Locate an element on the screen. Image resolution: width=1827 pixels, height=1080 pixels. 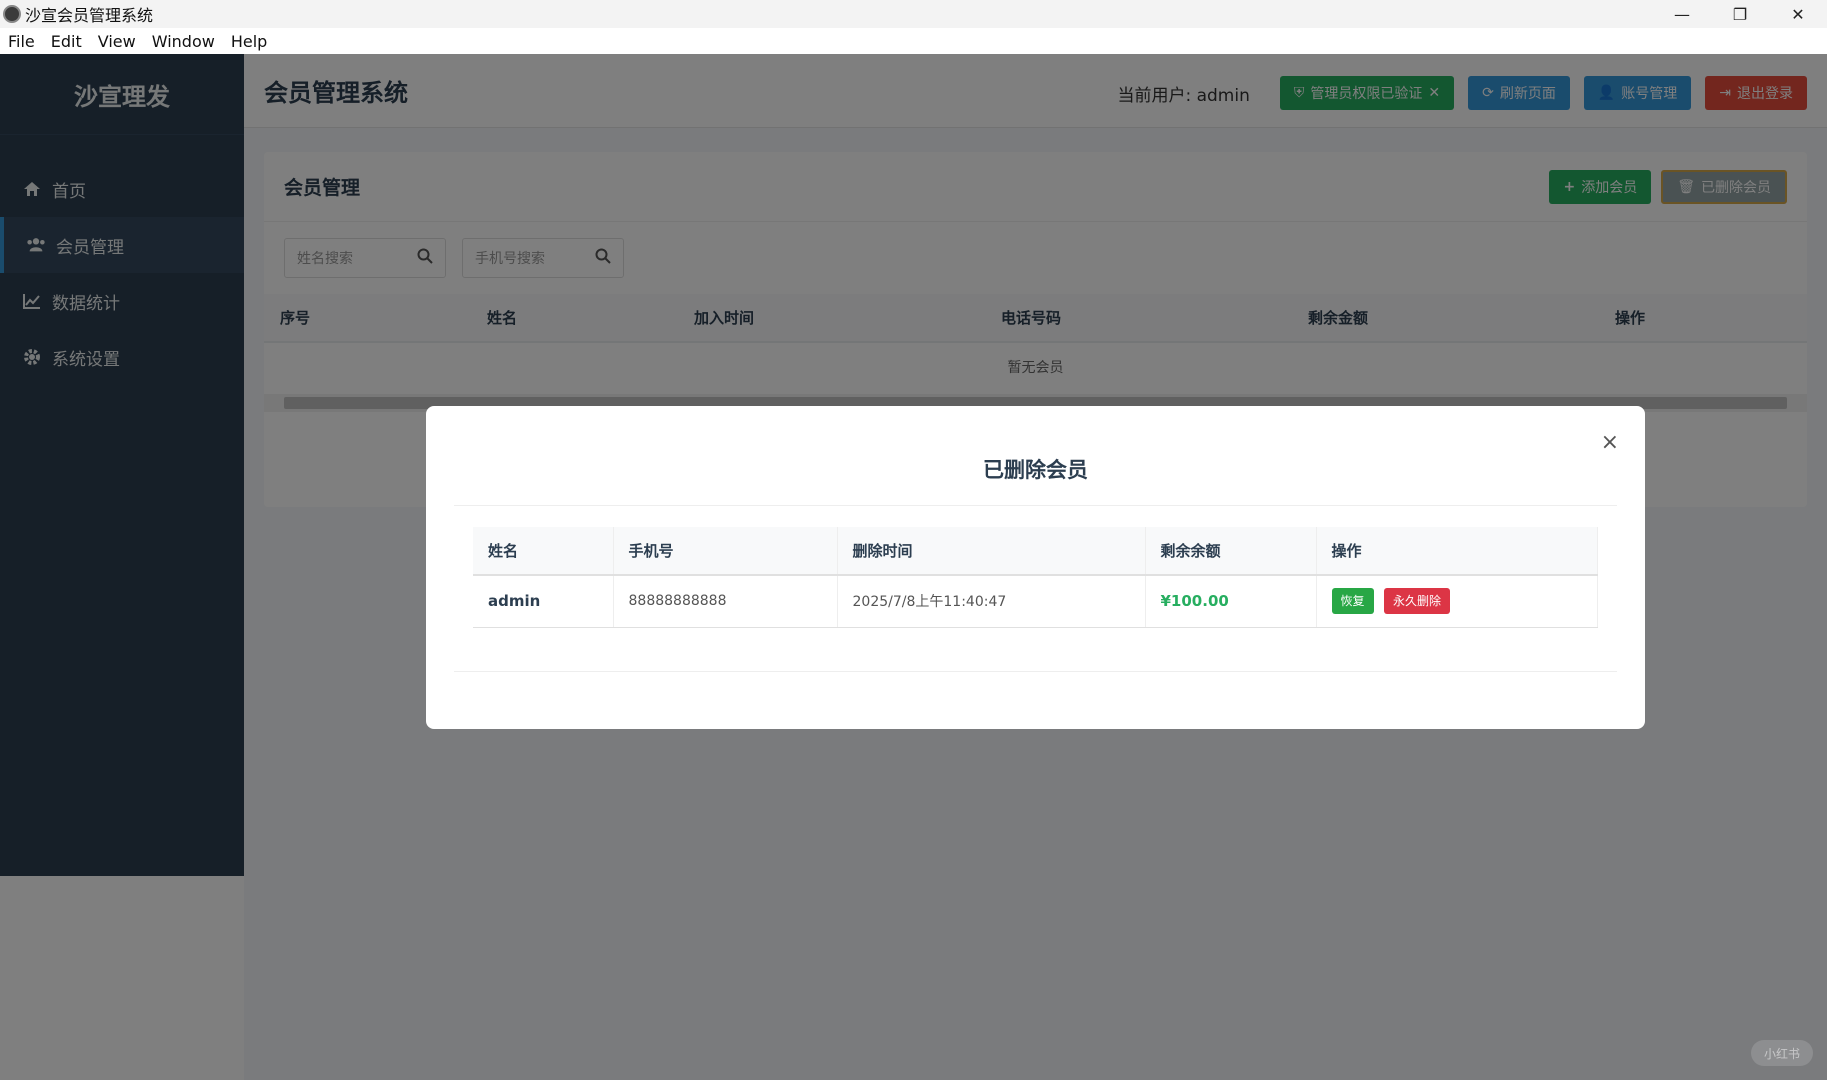
minimize-button: — is located at coordinates (1682, 14).